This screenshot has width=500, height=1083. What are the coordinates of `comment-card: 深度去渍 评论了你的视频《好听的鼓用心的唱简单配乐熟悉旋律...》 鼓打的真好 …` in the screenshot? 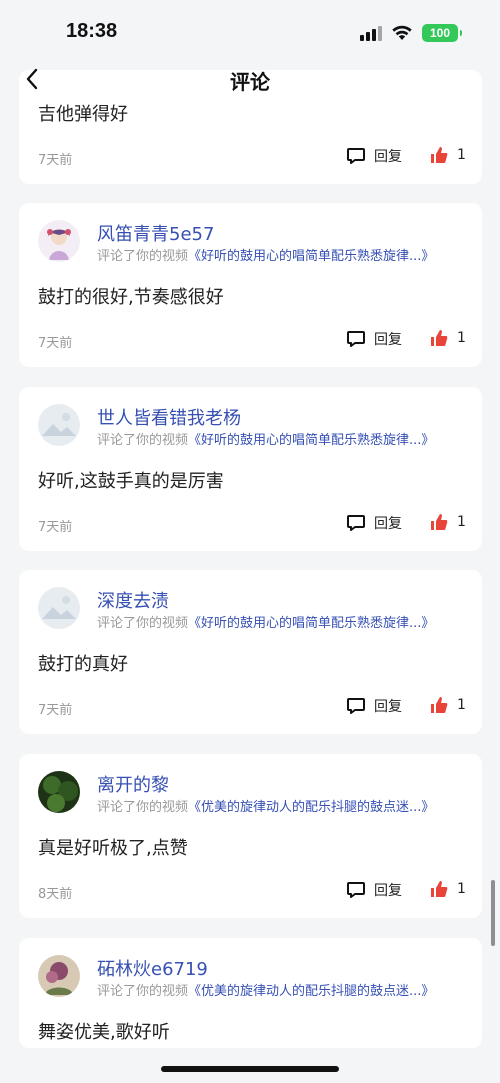 It's located at (250, 652).